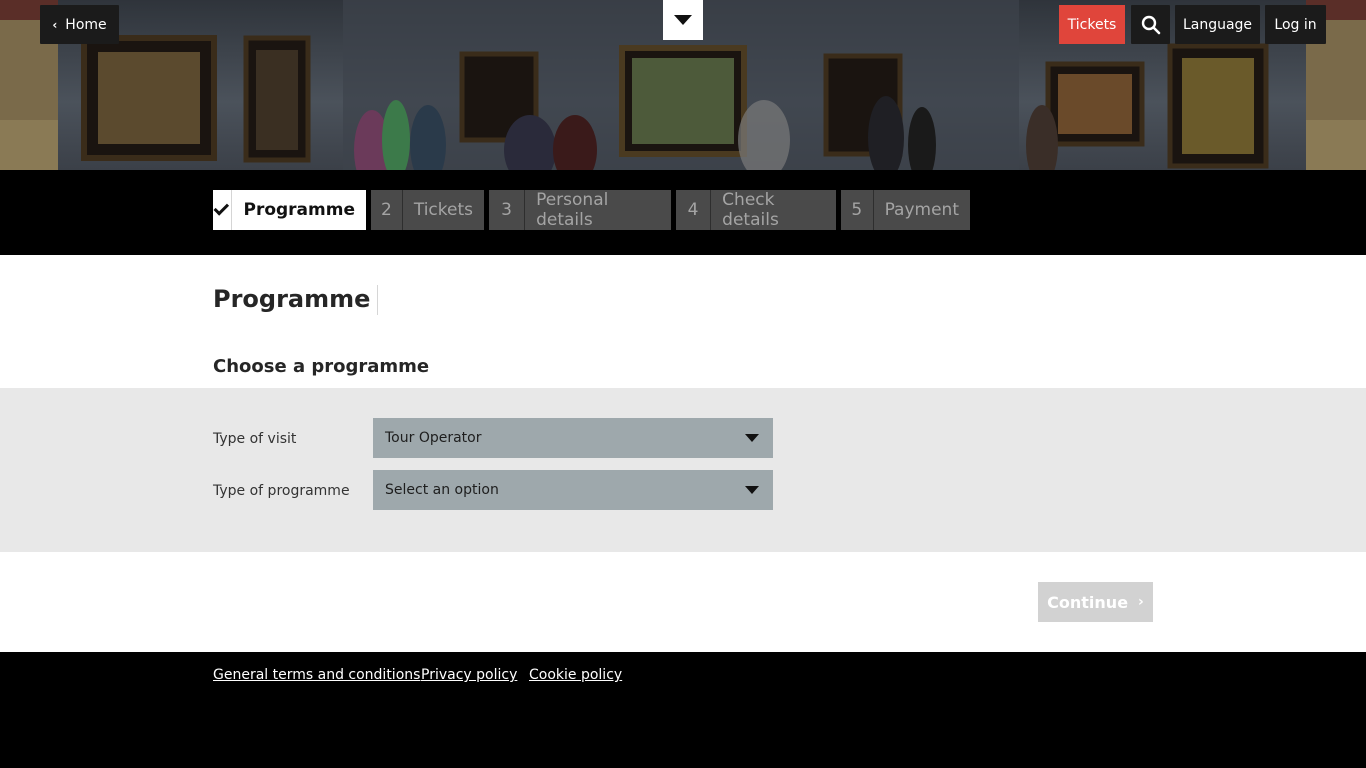 The width and height of the screenshot is (1366, 768). I want to click on step-number: 5, so click(857, 210).